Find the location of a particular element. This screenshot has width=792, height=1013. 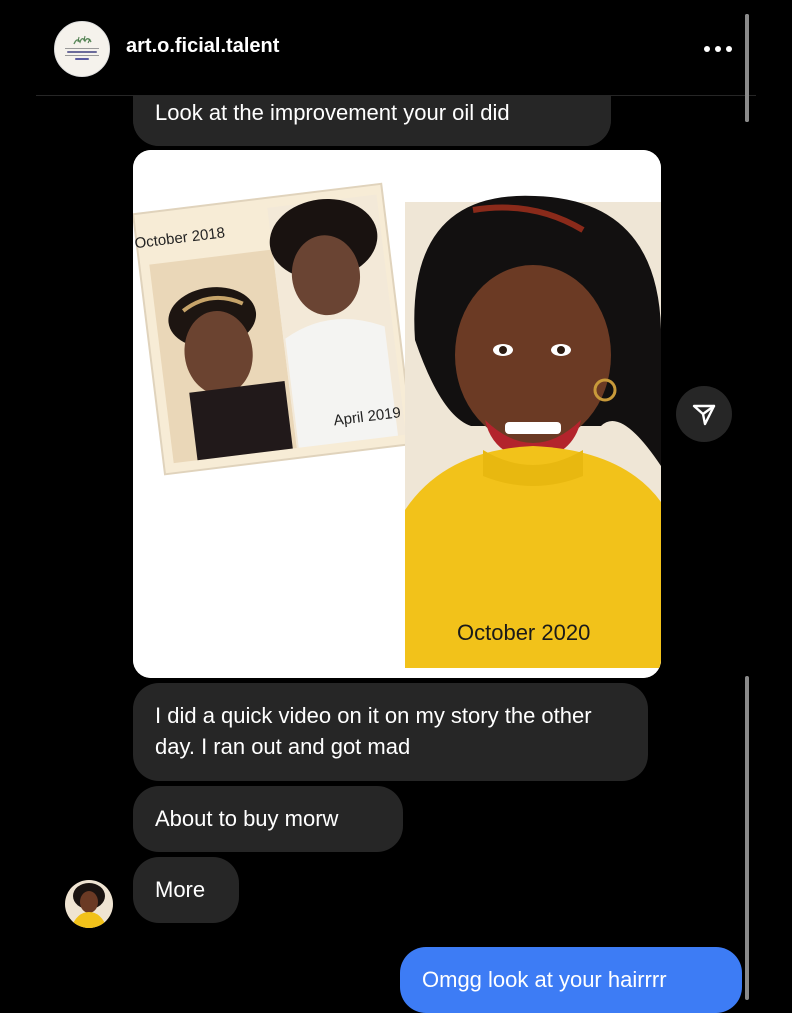

message-text: Omgg look at your hairrrr is located at coordinates (544, 979).